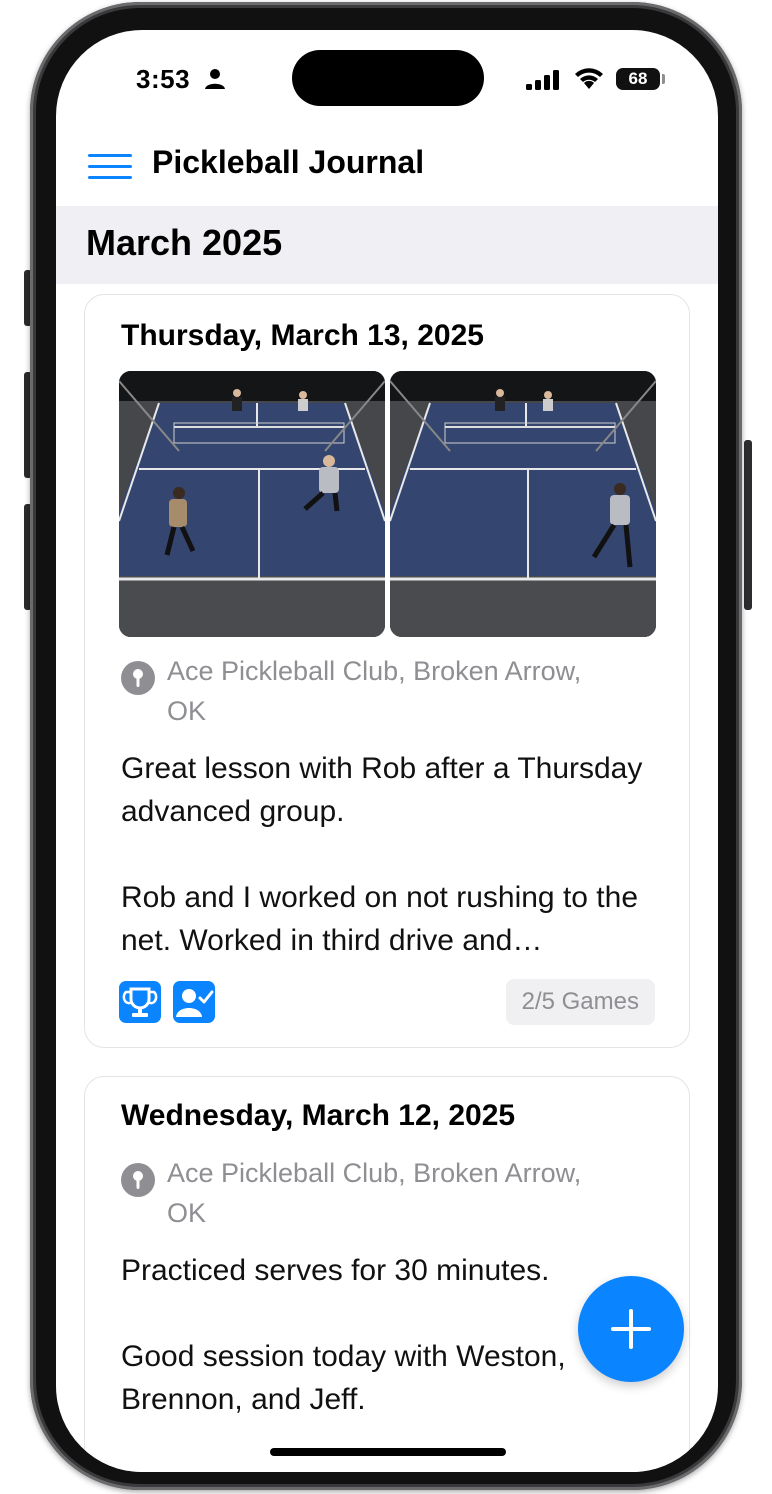 This screenshot has width=772, height=1494. I want to click on person-check-icon, so click(194, 1002).